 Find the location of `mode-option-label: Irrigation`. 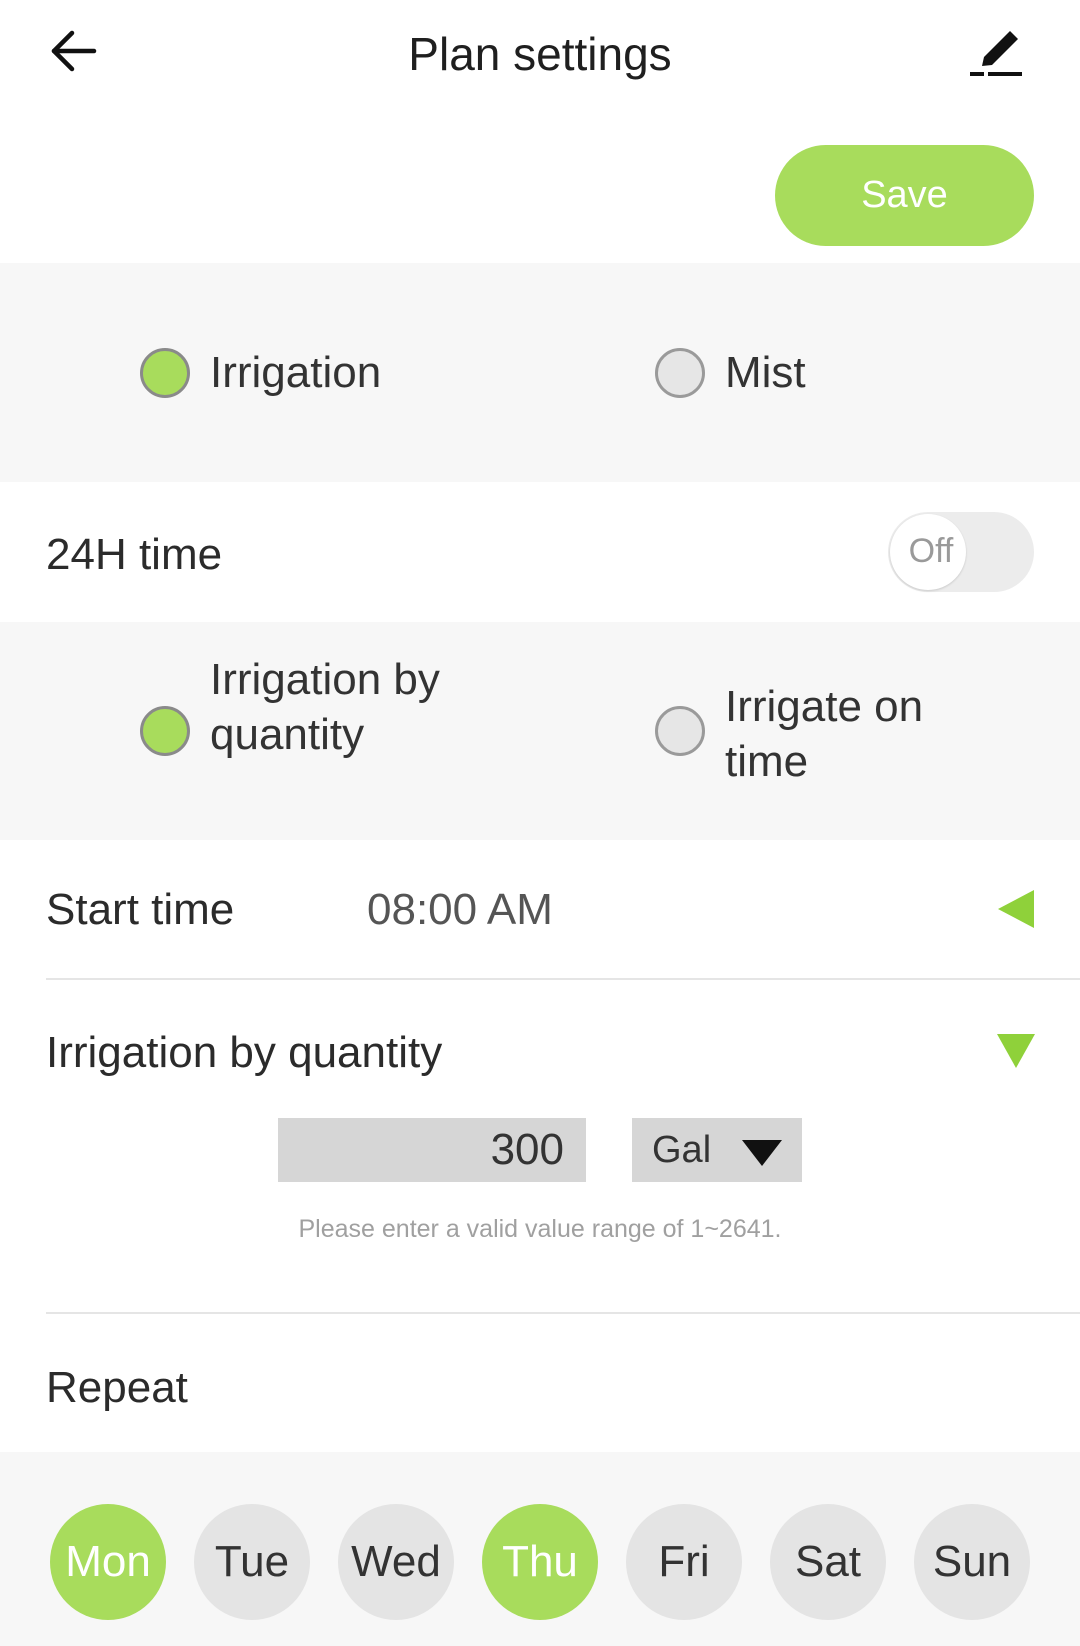

mode-option-label: Irrigation is located at coordinates (296, 372).